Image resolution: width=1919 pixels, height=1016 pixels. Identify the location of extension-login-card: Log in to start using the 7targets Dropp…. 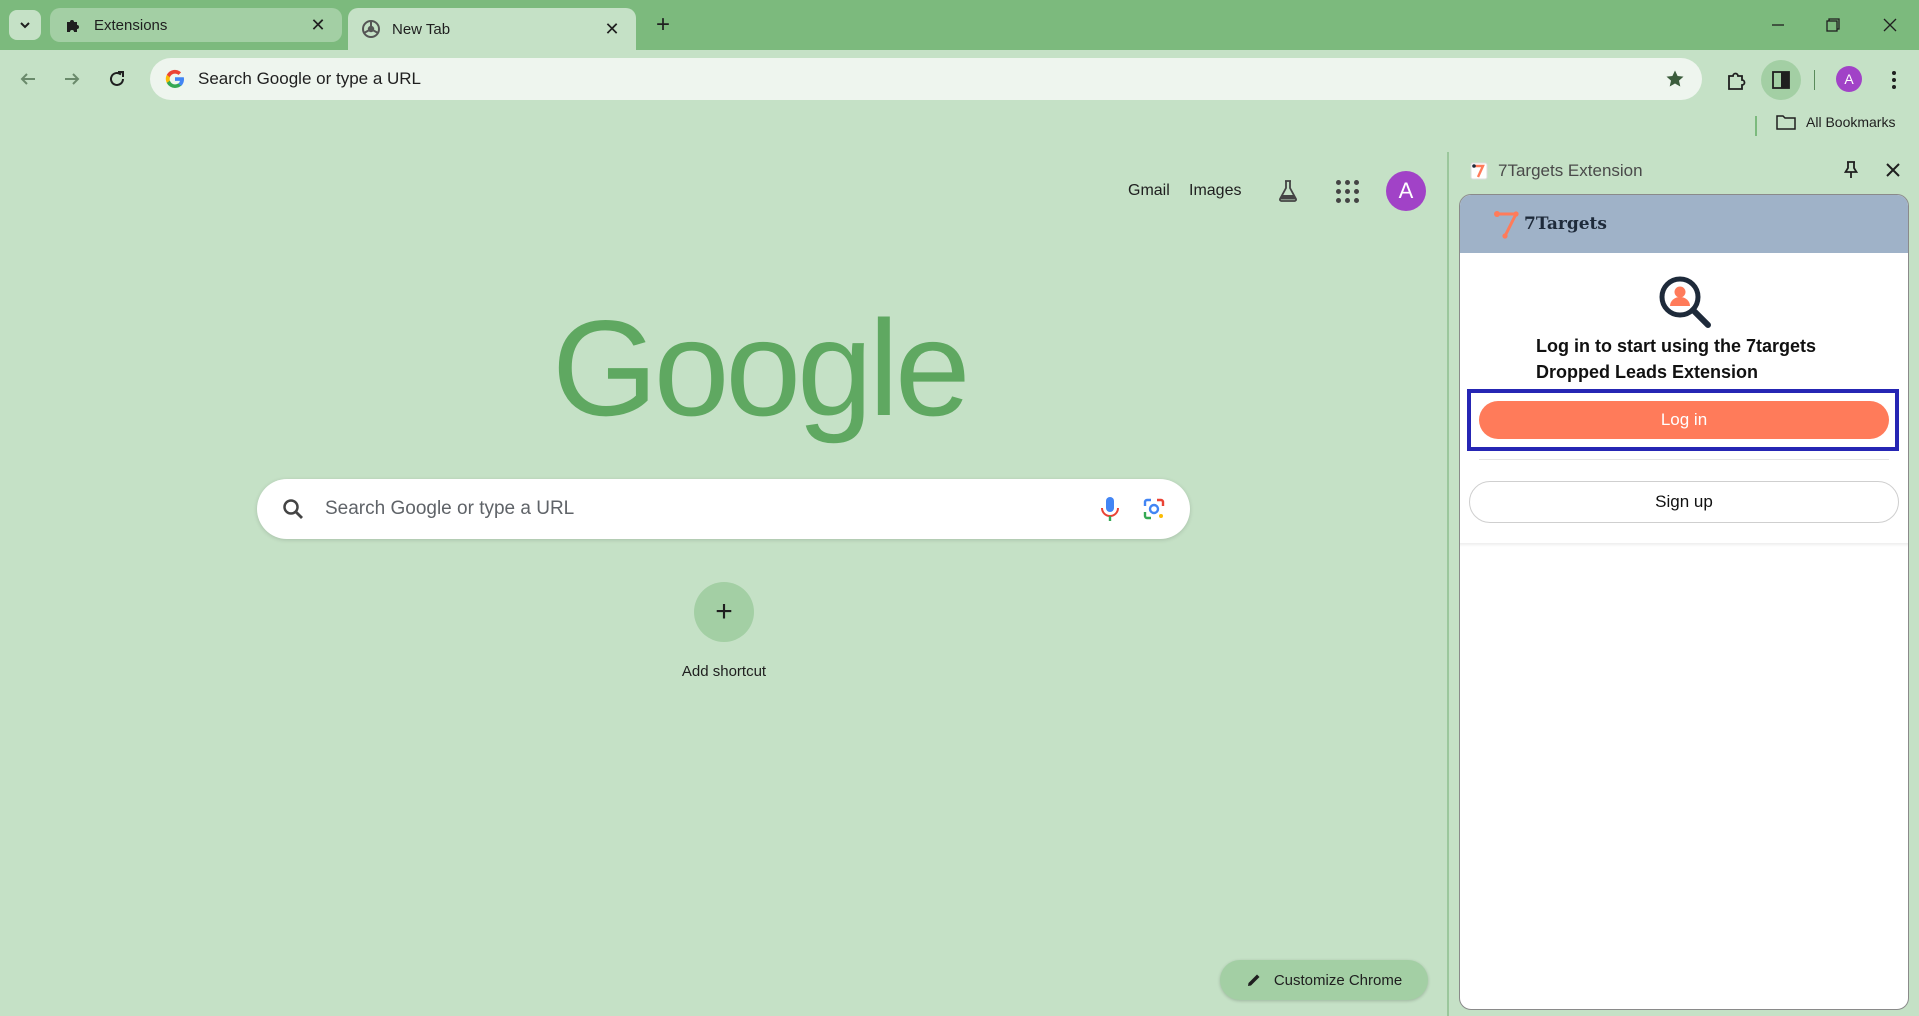
(1684, 400).